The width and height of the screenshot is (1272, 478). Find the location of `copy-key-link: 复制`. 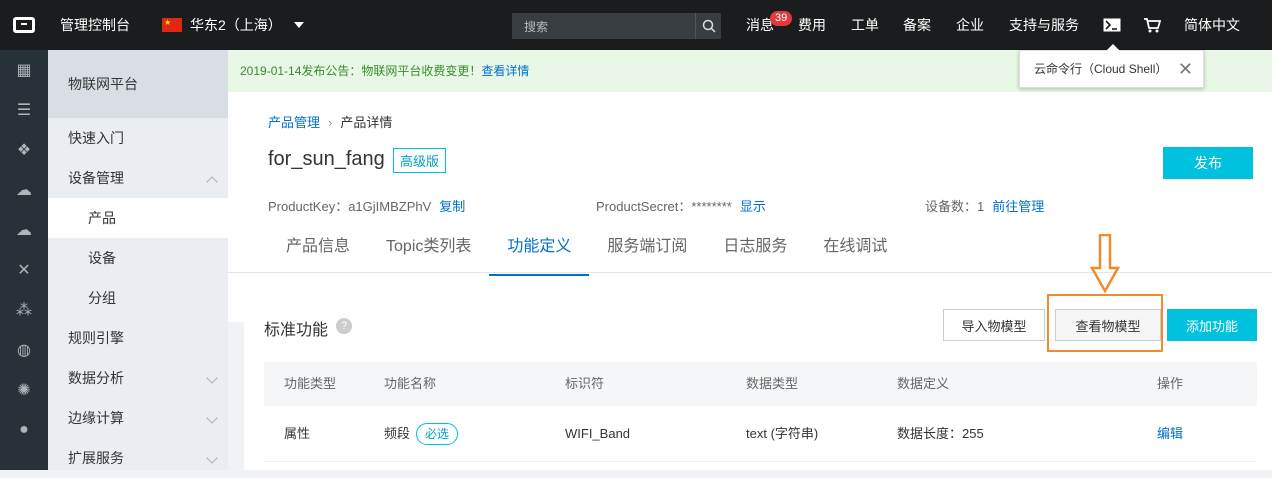

copy-key-link: 复制 is located at coordinates (452, 206).